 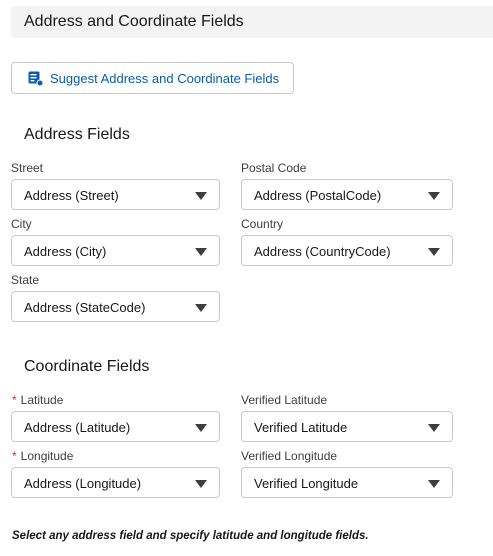 I want to click on street-label: Street, so click(x=27, y=168).